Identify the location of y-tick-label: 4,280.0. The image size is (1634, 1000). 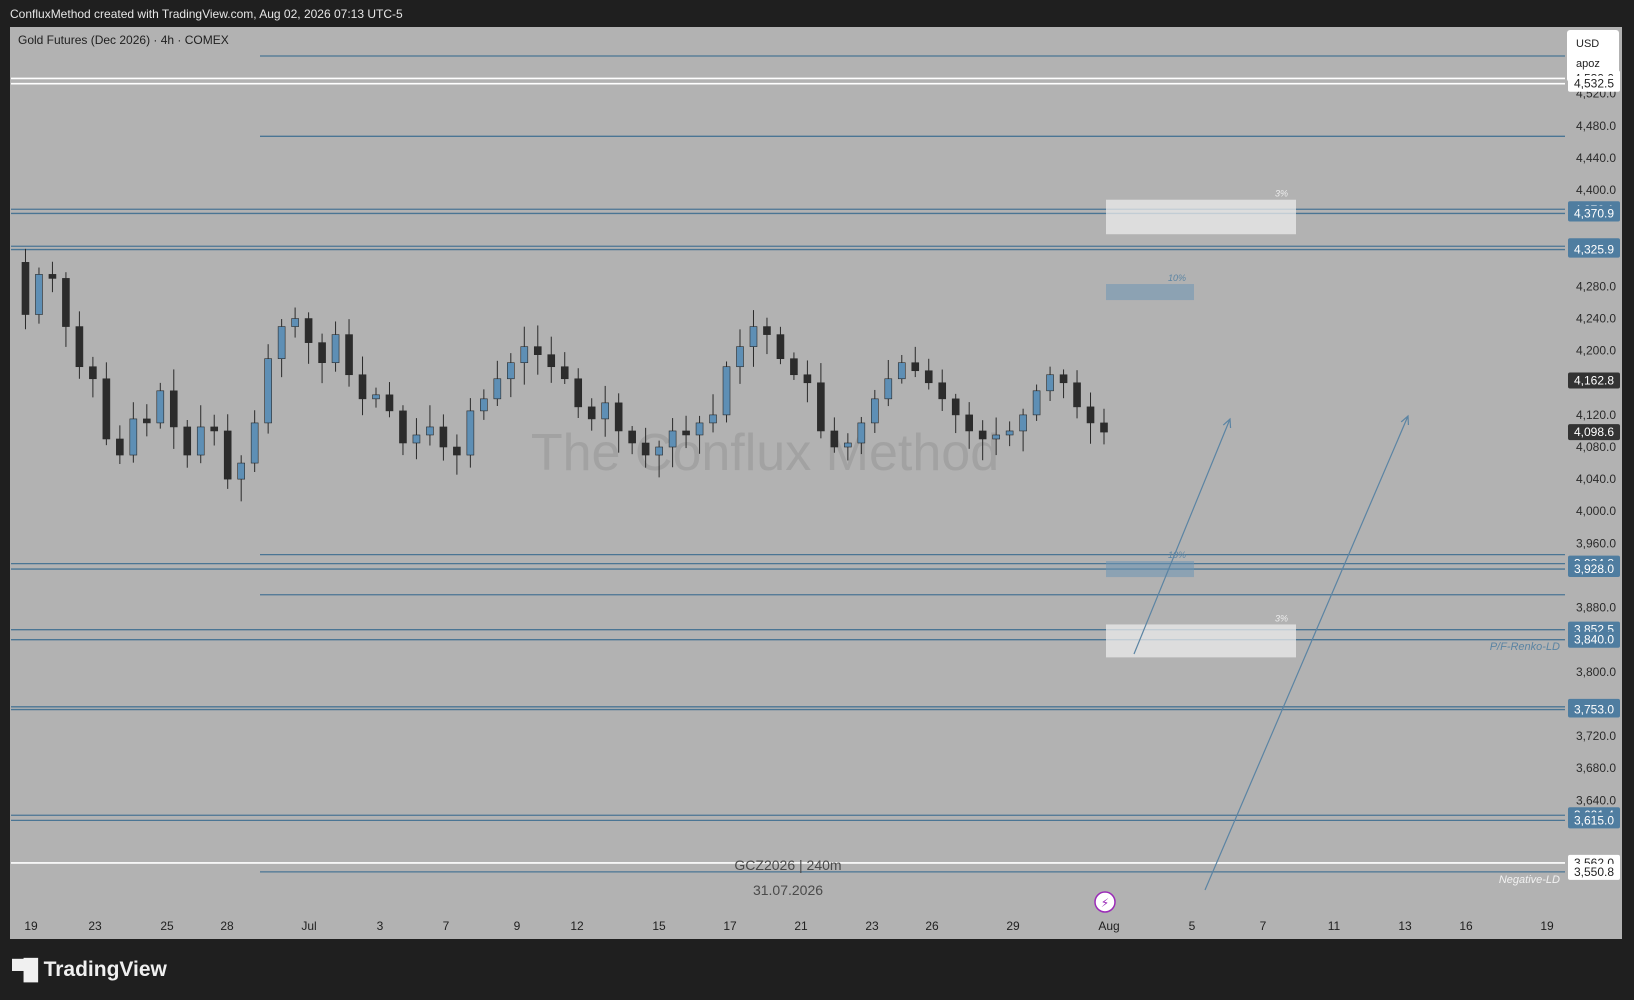
(1596, 286).